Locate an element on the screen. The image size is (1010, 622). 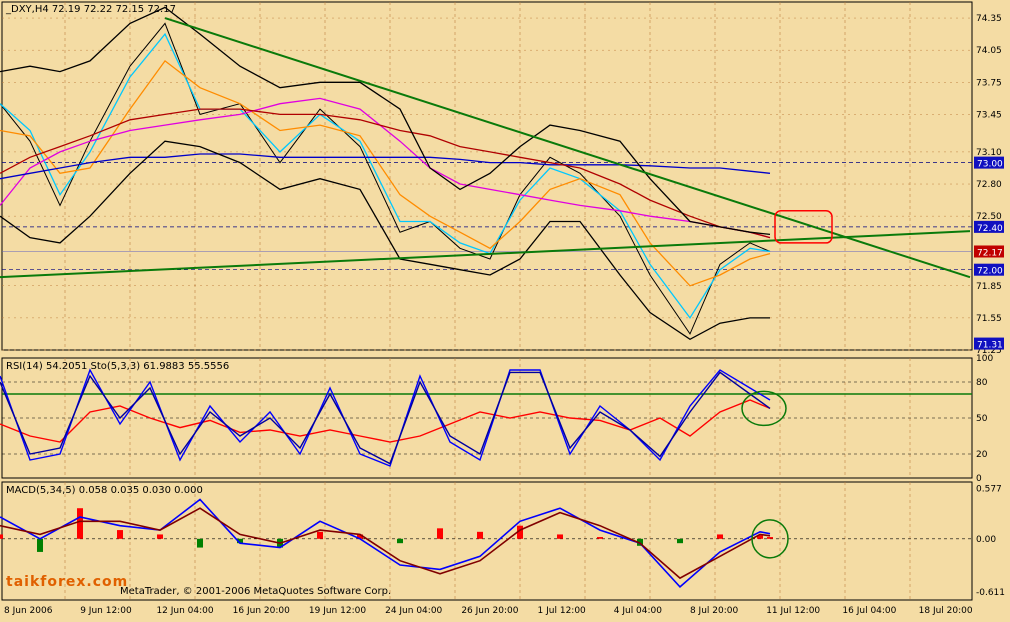
price-tag: 72.00 is located at coordinates (990, 272).